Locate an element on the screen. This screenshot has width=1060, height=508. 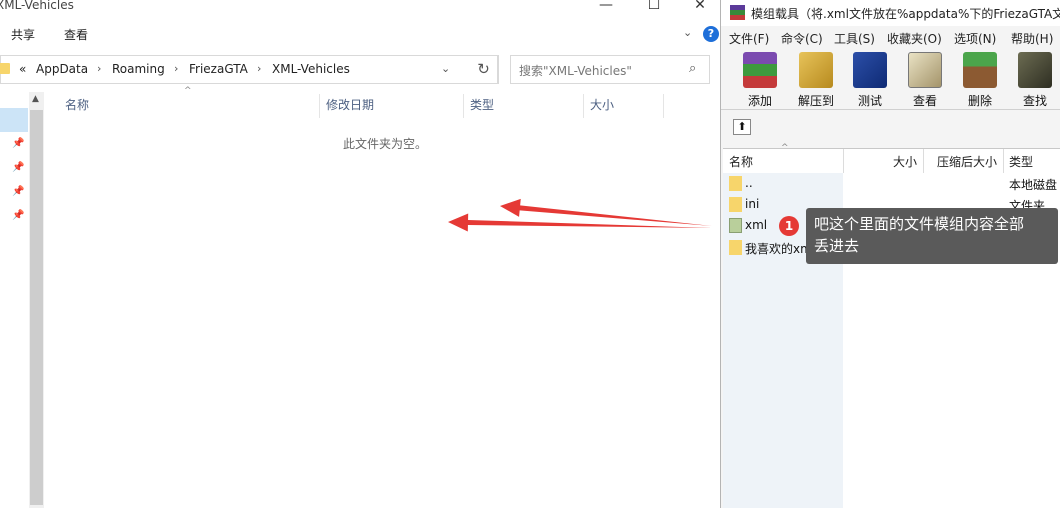
annotation-callout: 吧这个里面的文件模组内容全部 丢进去 is located at coordinates (932, 236).